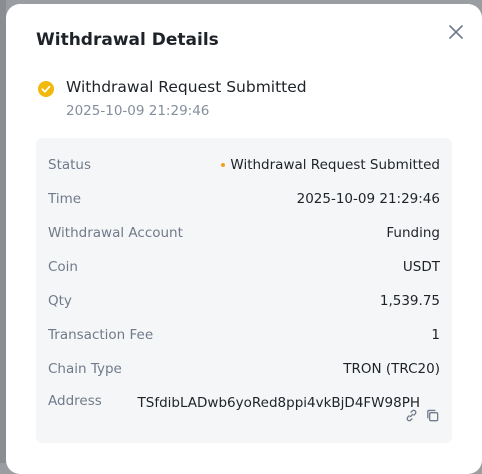 The image size is (482, 474). What do you see at coordinates (413, 233) in the screenshot?
I see `account-value: Funding` at bounding box center [413, 233].